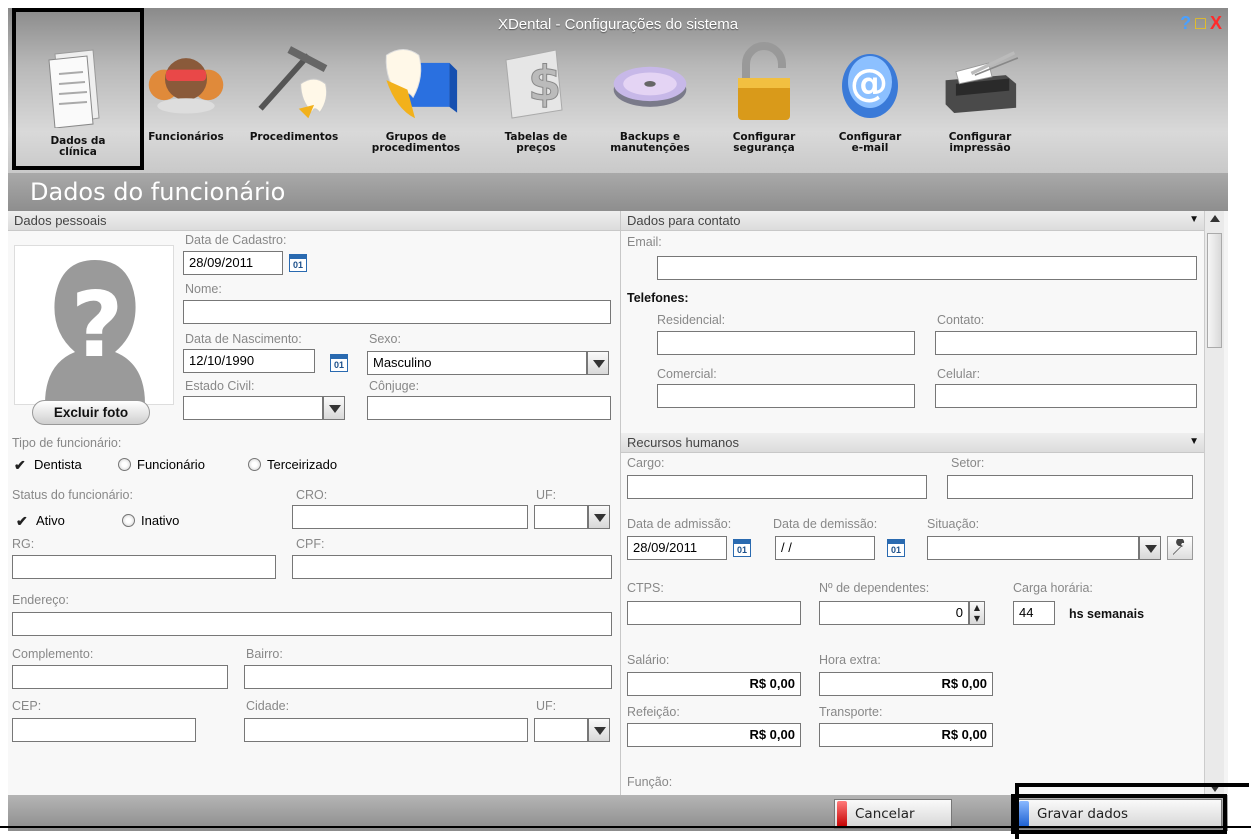 The height and width of the screenshot is (839, 1251). Describe the element at coordinates (1066, 343) in the screenshot. I see `contact-phone-field` at that location.